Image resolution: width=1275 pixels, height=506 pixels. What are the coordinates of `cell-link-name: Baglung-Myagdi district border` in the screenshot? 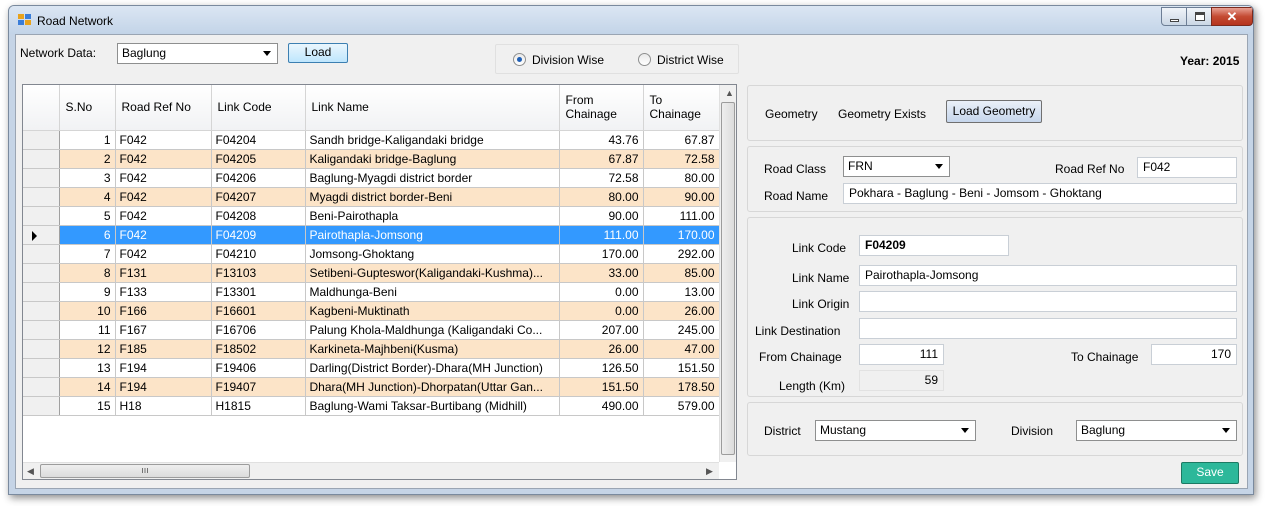 It's located at (432, 178).